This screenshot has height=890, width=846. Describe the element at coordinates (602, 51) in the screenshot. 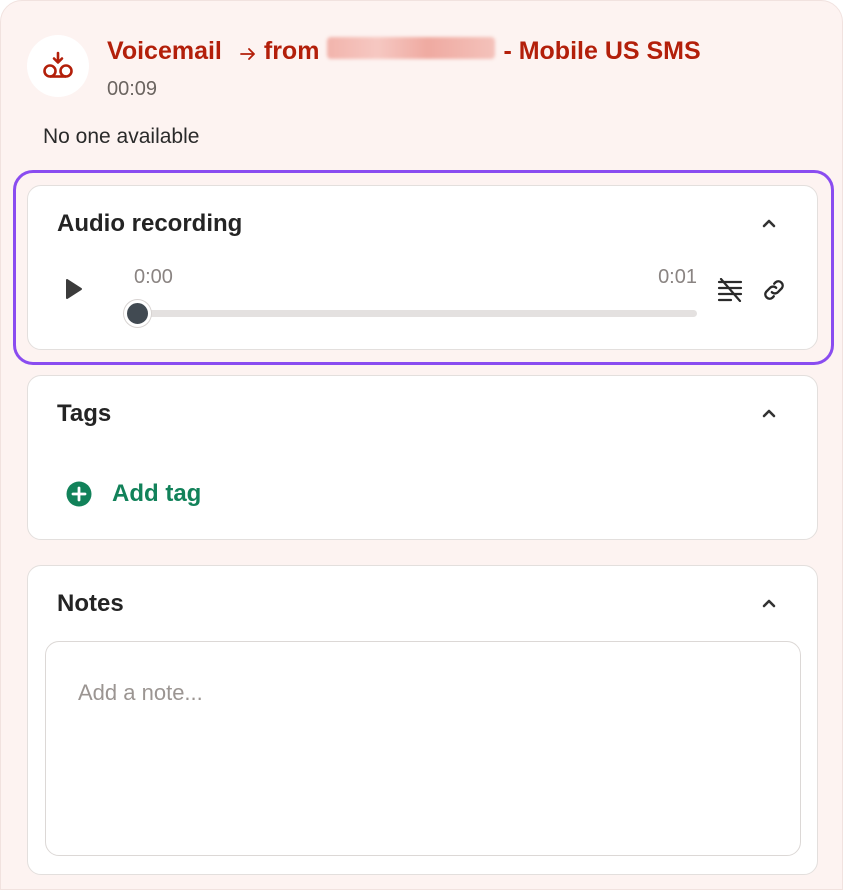

I see `line-name: - Mobile US SMS` at that location.